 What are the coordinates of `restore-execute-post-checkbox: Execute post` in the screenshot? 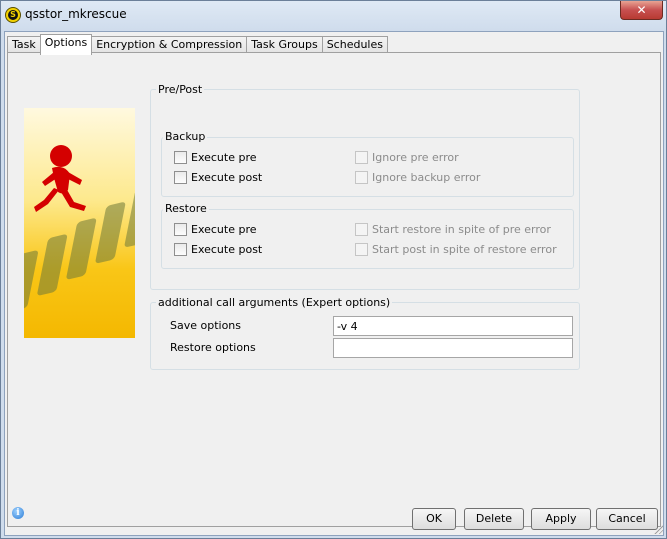 It's located at (218, 249).